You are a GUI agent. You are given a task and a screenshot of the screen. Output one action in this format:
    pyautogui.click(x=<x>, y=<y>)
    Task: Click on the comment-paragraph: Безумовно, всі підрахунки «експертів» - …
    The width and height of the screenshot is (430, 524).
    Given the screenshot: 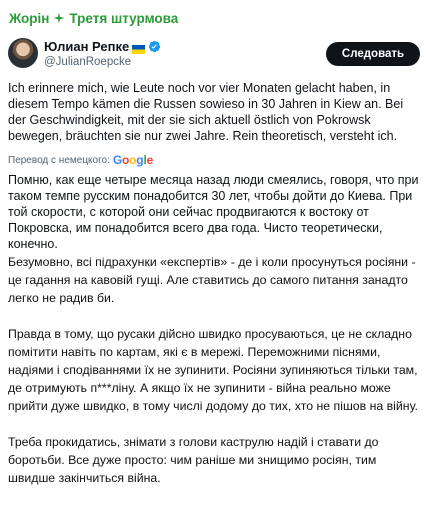 What is the action you would take?
    pyautogui.click(x=212, y=280)
    